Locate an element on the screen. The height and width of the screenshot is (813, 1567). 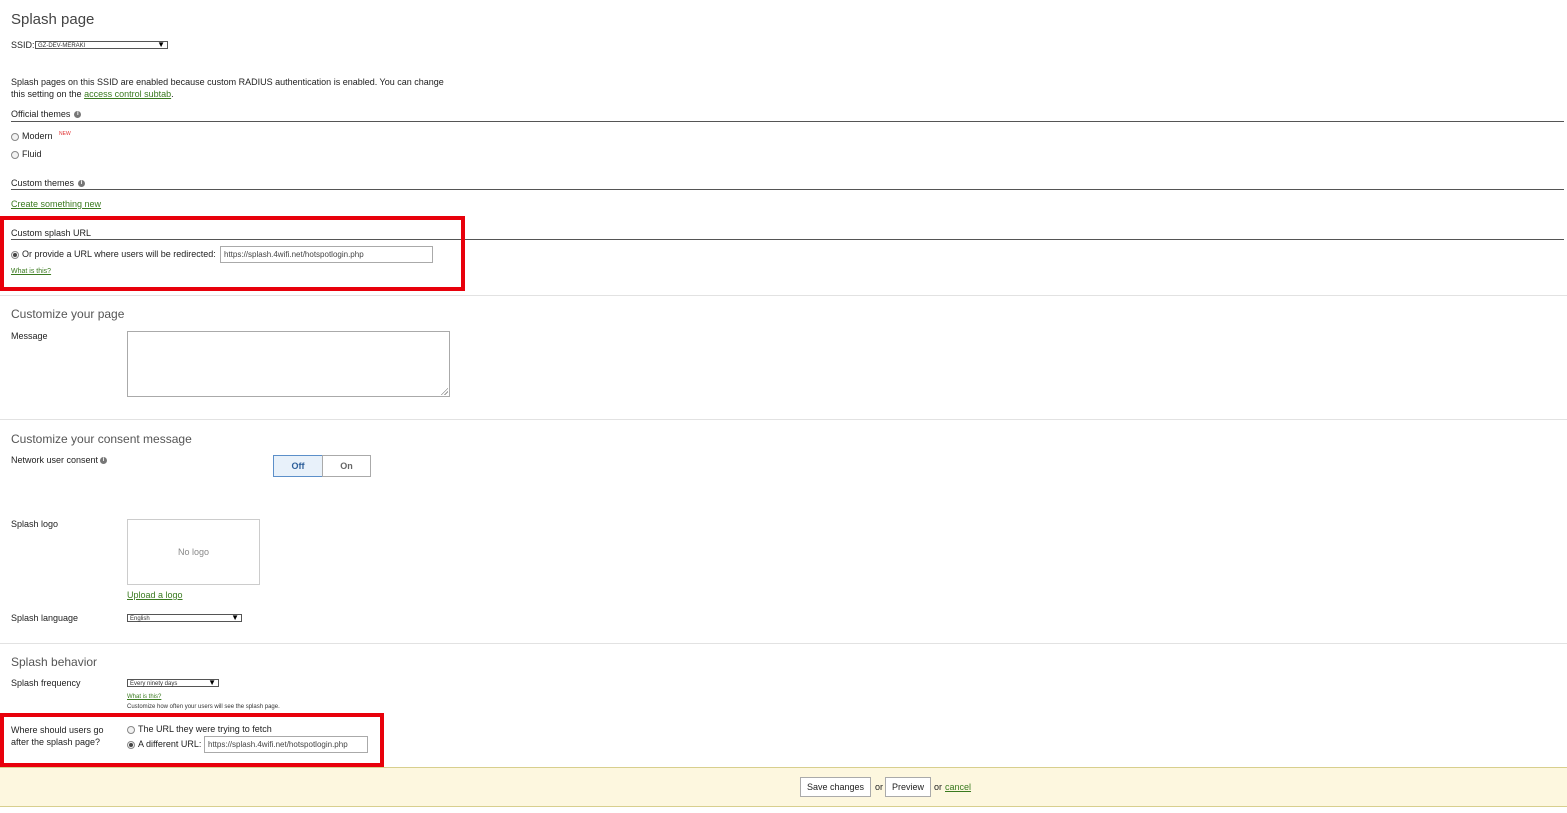
official-themes-heading: Official themes i is located at coordinates (46, 114).